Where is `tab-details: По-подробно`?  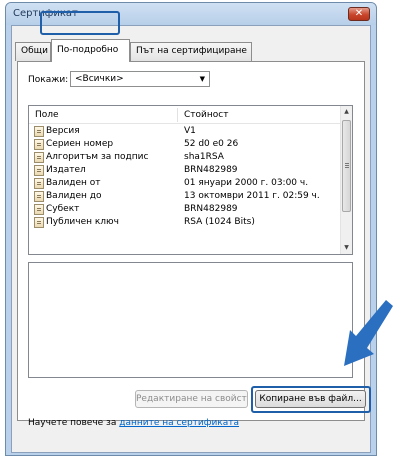
tab-details: По-подробно is located at coordinates (90, 50).